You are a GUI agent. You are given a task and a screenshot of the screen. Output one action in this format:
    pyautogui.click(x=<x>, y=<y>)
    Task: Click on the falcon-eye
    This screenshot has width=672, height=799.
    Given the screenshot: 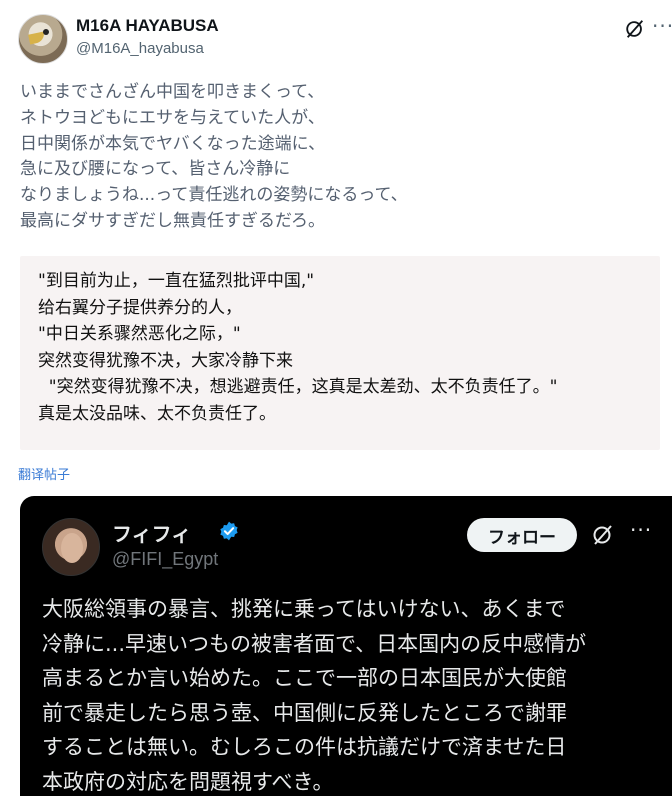 What is the action you would take?
    pyautogui.click(x=46, y=32)
    